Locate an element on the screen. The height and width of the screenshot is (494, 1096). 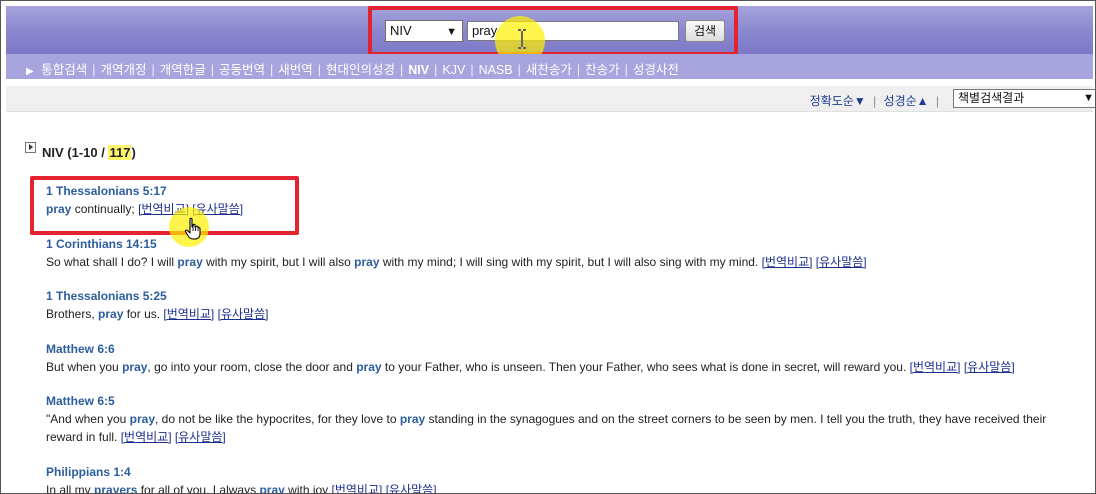
chevron-down-icon: ▼ is located at coordinates (1088, 98).